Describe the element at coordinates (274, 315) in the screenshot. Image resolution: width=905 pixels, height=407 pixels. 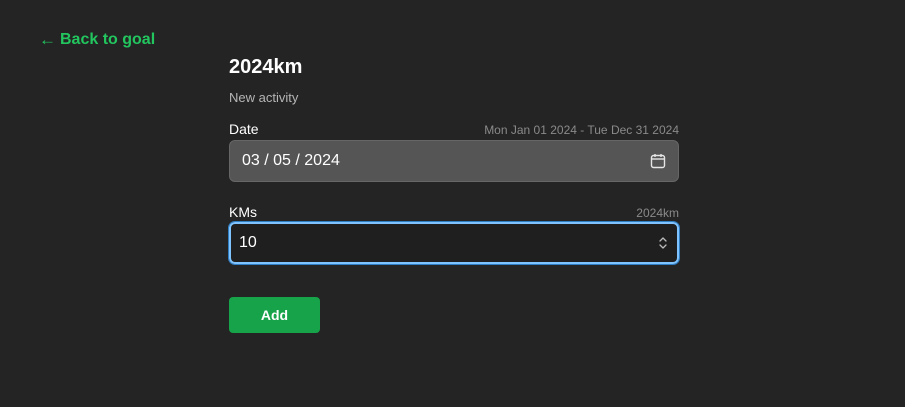
I see `add-button: Add` at that location.